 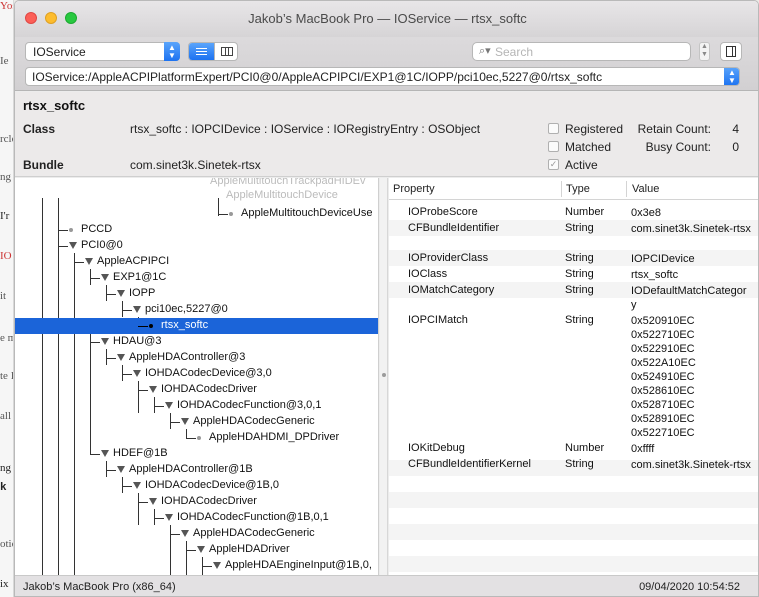 What do you see at coordinates (196, 278) in the screenshot?
I see `tree-row: EXP1@1C` at bounding box center [196, 278].